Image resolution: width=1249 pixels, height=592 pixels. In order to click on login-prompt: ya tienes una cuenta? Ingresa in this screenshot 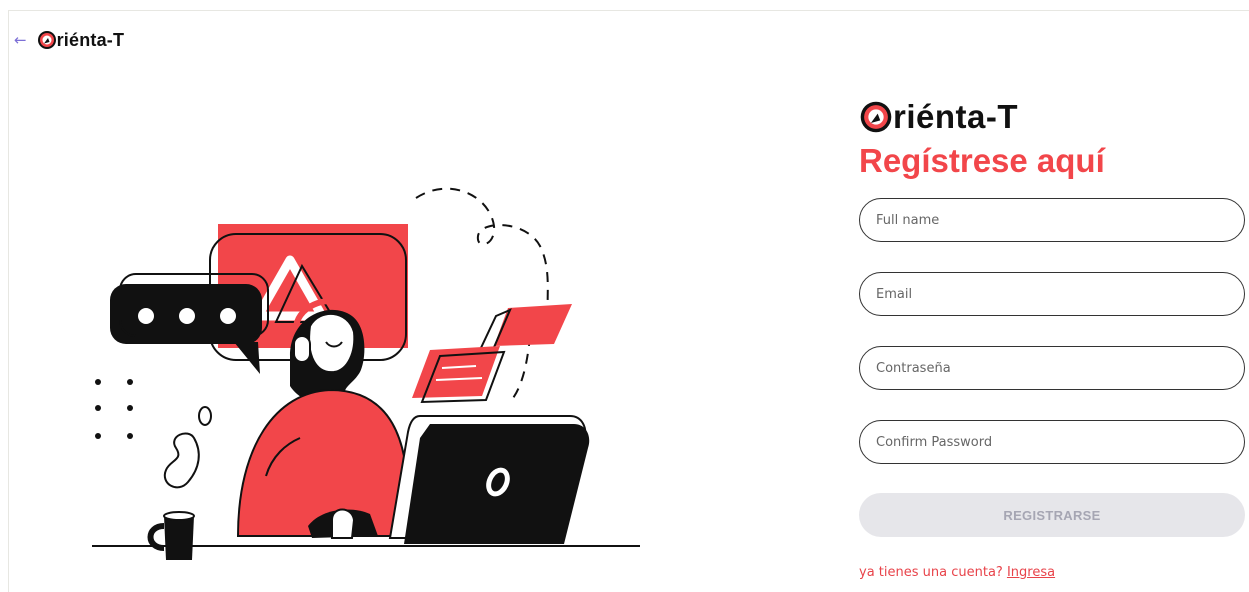, I will do `click(957, 572)`.